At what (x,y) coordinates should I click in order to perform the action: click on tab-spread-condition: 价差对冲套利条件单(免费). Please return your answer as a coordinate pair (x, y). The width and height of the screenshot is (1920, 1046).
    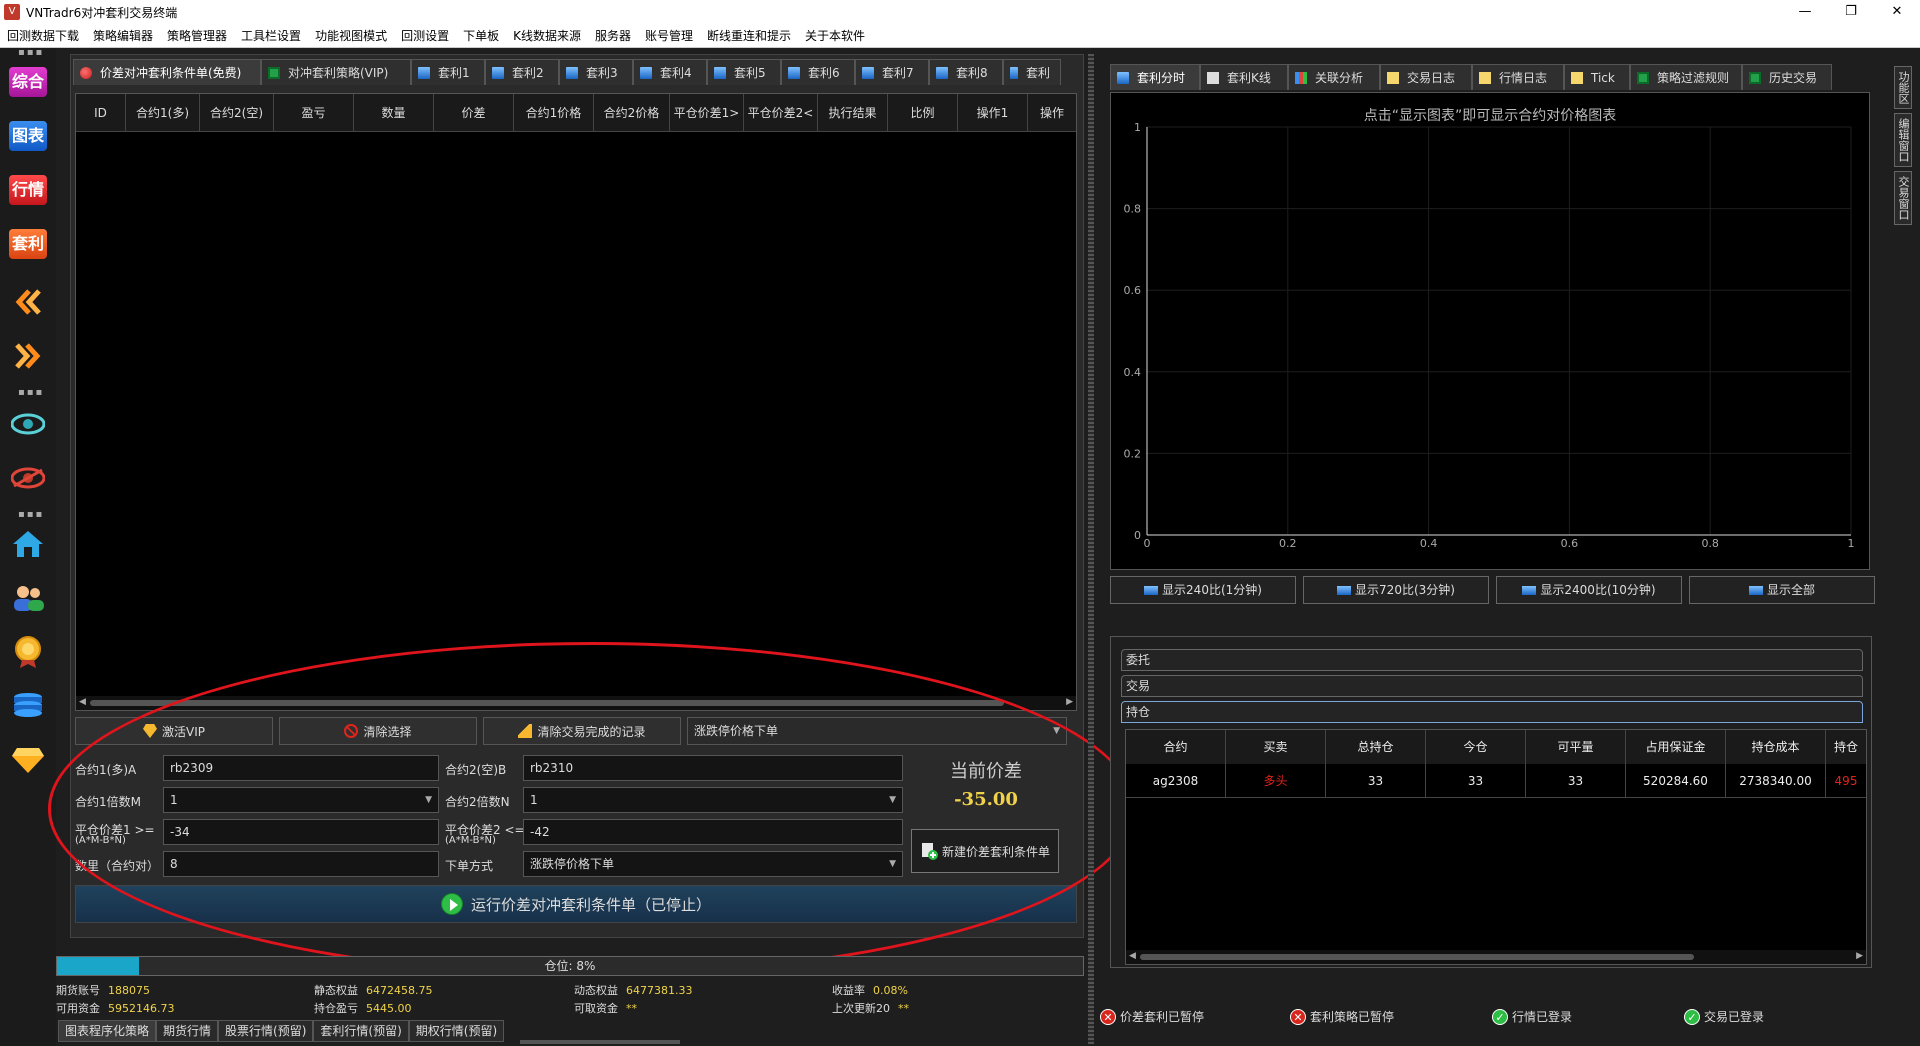
    Looking at the image, I should click on (167, 72).